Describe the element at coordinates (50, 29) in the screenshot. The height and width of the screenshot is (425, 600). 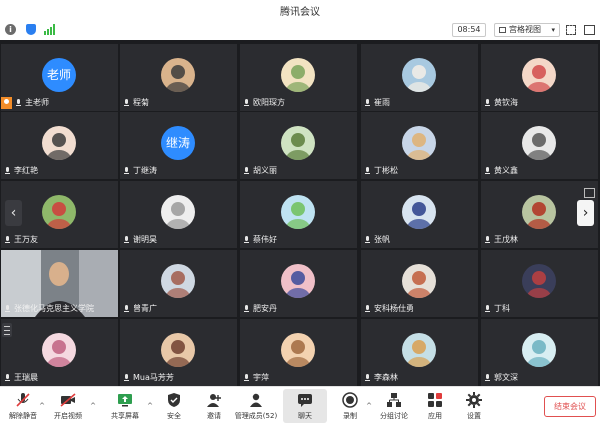
I see `signal-icon` at that location.